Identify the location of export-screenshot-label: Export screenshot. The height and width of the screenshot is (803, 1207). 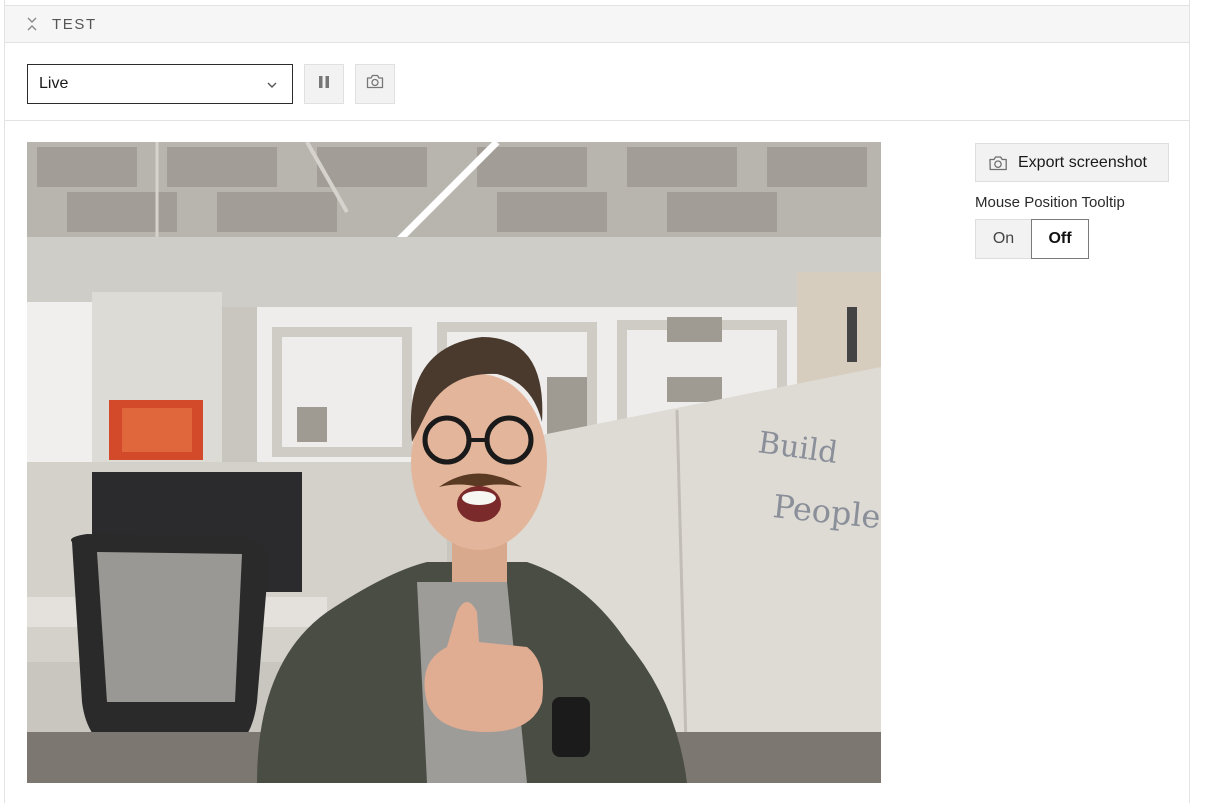
(1082, 162).